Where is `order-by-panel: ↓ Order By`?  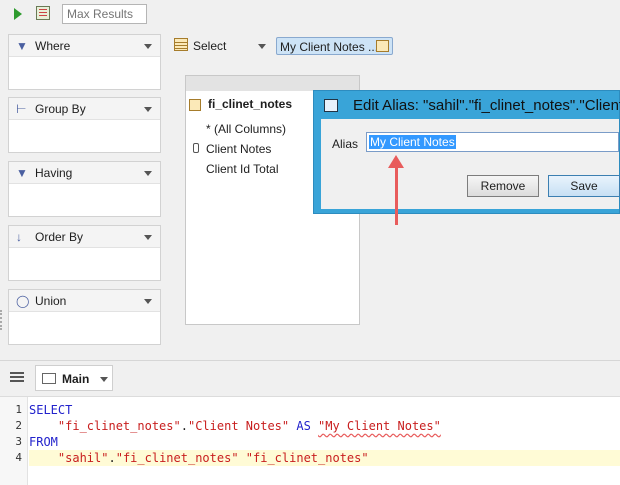 order-by-panel: ↓ Order By is located at coordinates (84, 253).